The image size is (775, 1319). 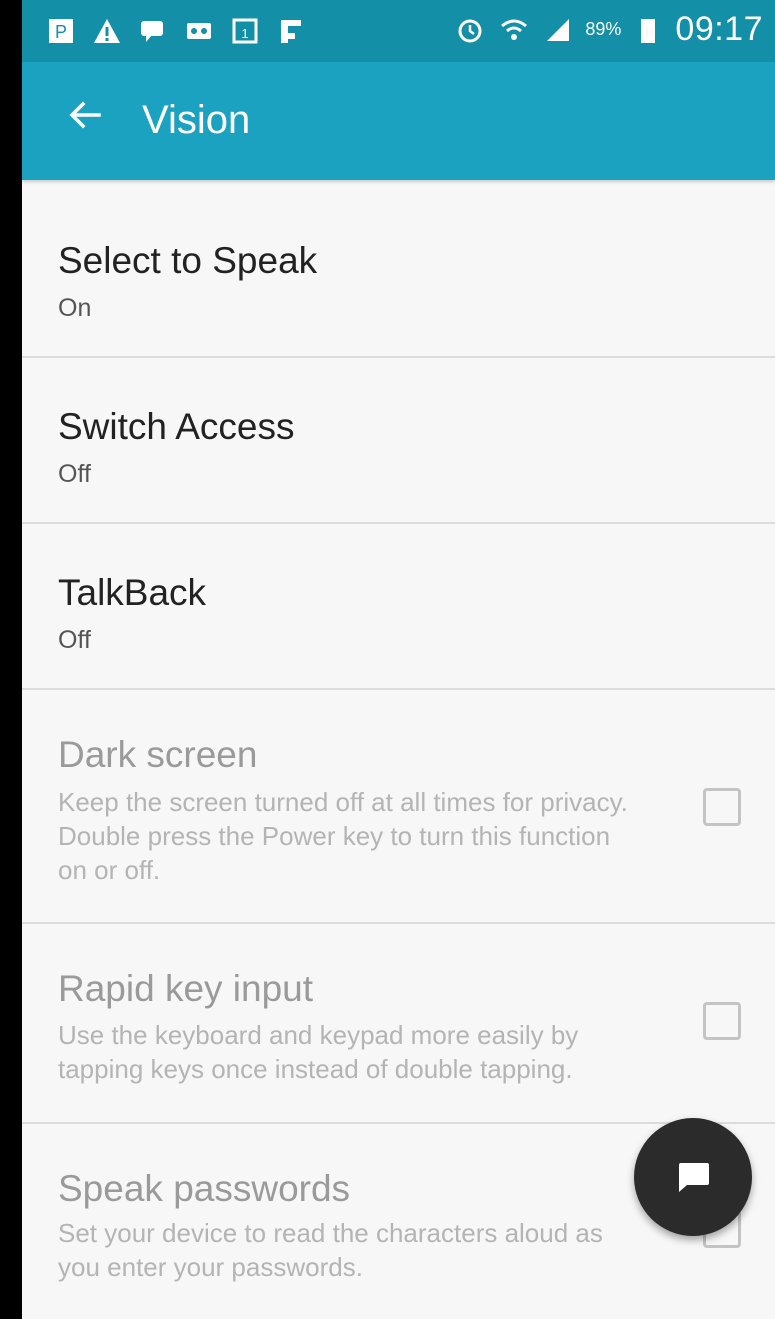 I want to click on flipboard-icon, so click(x=291, y=31).